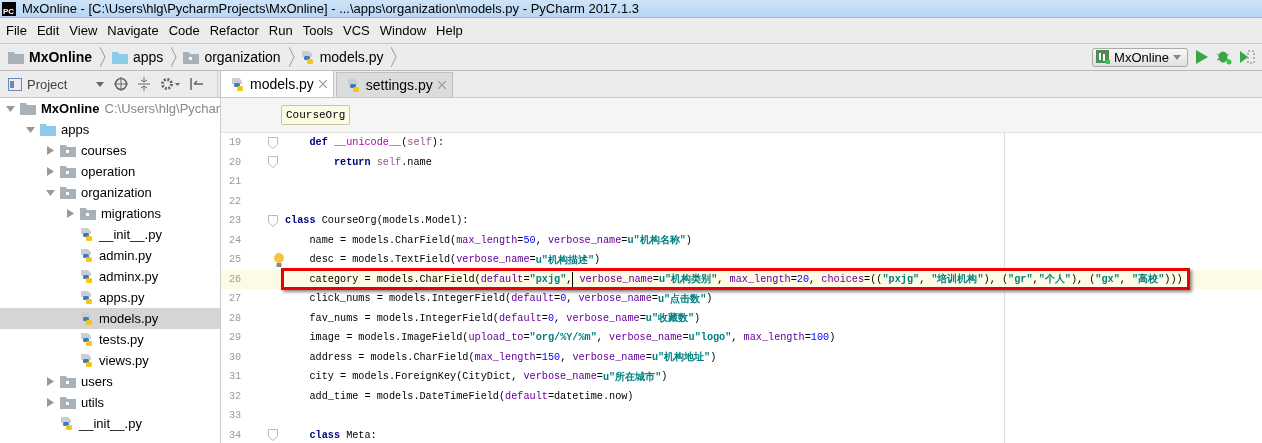  I want to click on code-line: desc = models.TextField(verbose_name=u"机构描述"), so click(455, 260).